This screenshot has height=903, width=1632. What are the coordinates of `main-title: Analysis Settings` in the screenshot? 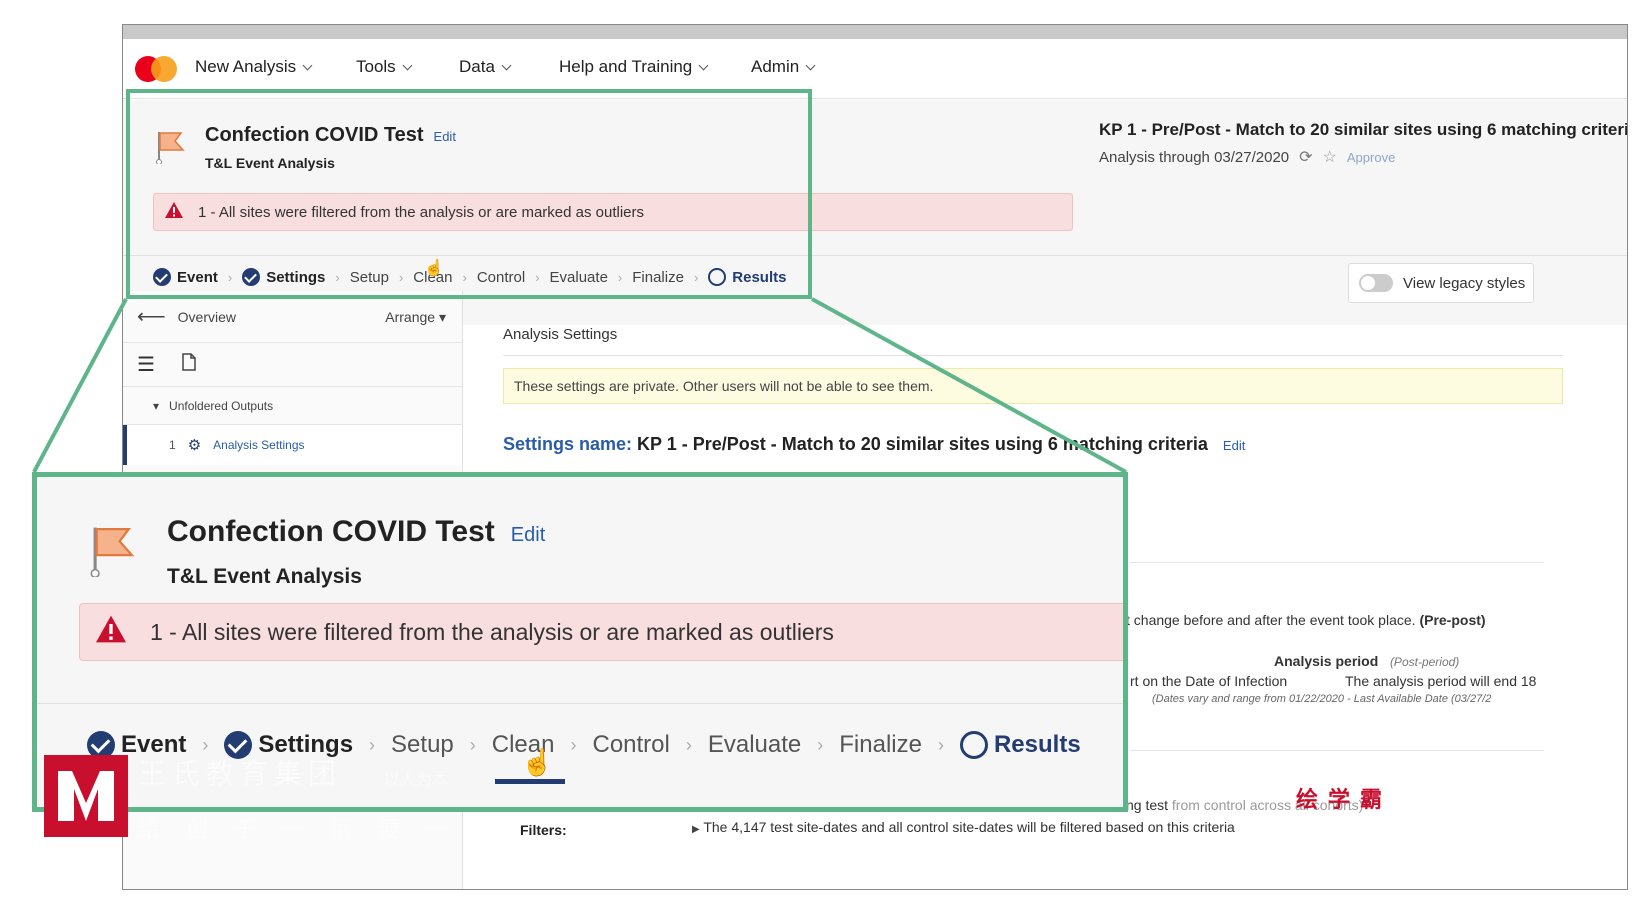 It's located at (1033, 341).